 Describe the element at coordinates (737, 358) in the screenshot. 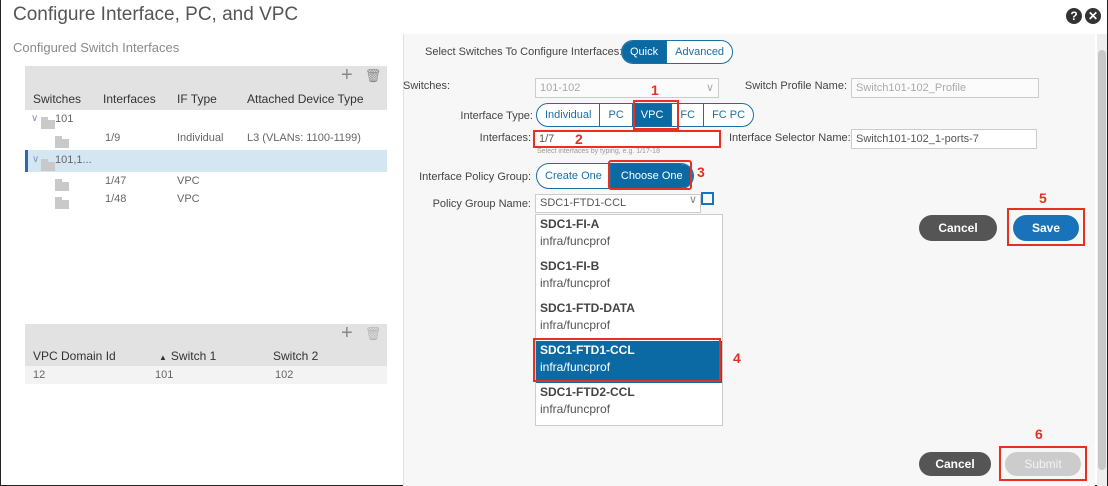

I see `callout-4: 4` at that location.